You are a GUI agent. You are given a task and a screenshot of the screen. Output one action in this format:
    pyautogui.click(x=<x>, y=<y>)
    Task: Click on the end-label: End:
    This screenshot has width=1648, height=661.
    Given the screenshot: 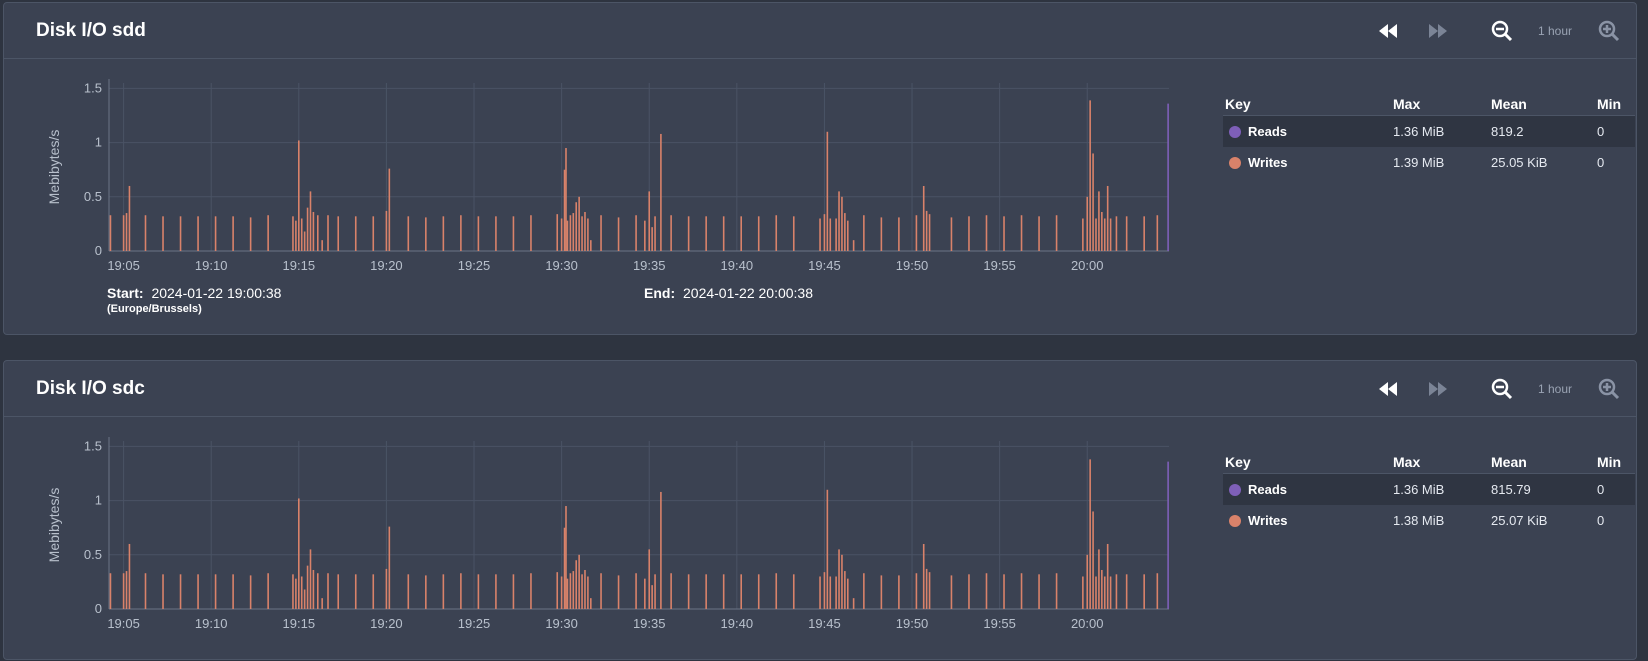 What is the action you would take?
    pyautogui.click(x=660, y=293)
    